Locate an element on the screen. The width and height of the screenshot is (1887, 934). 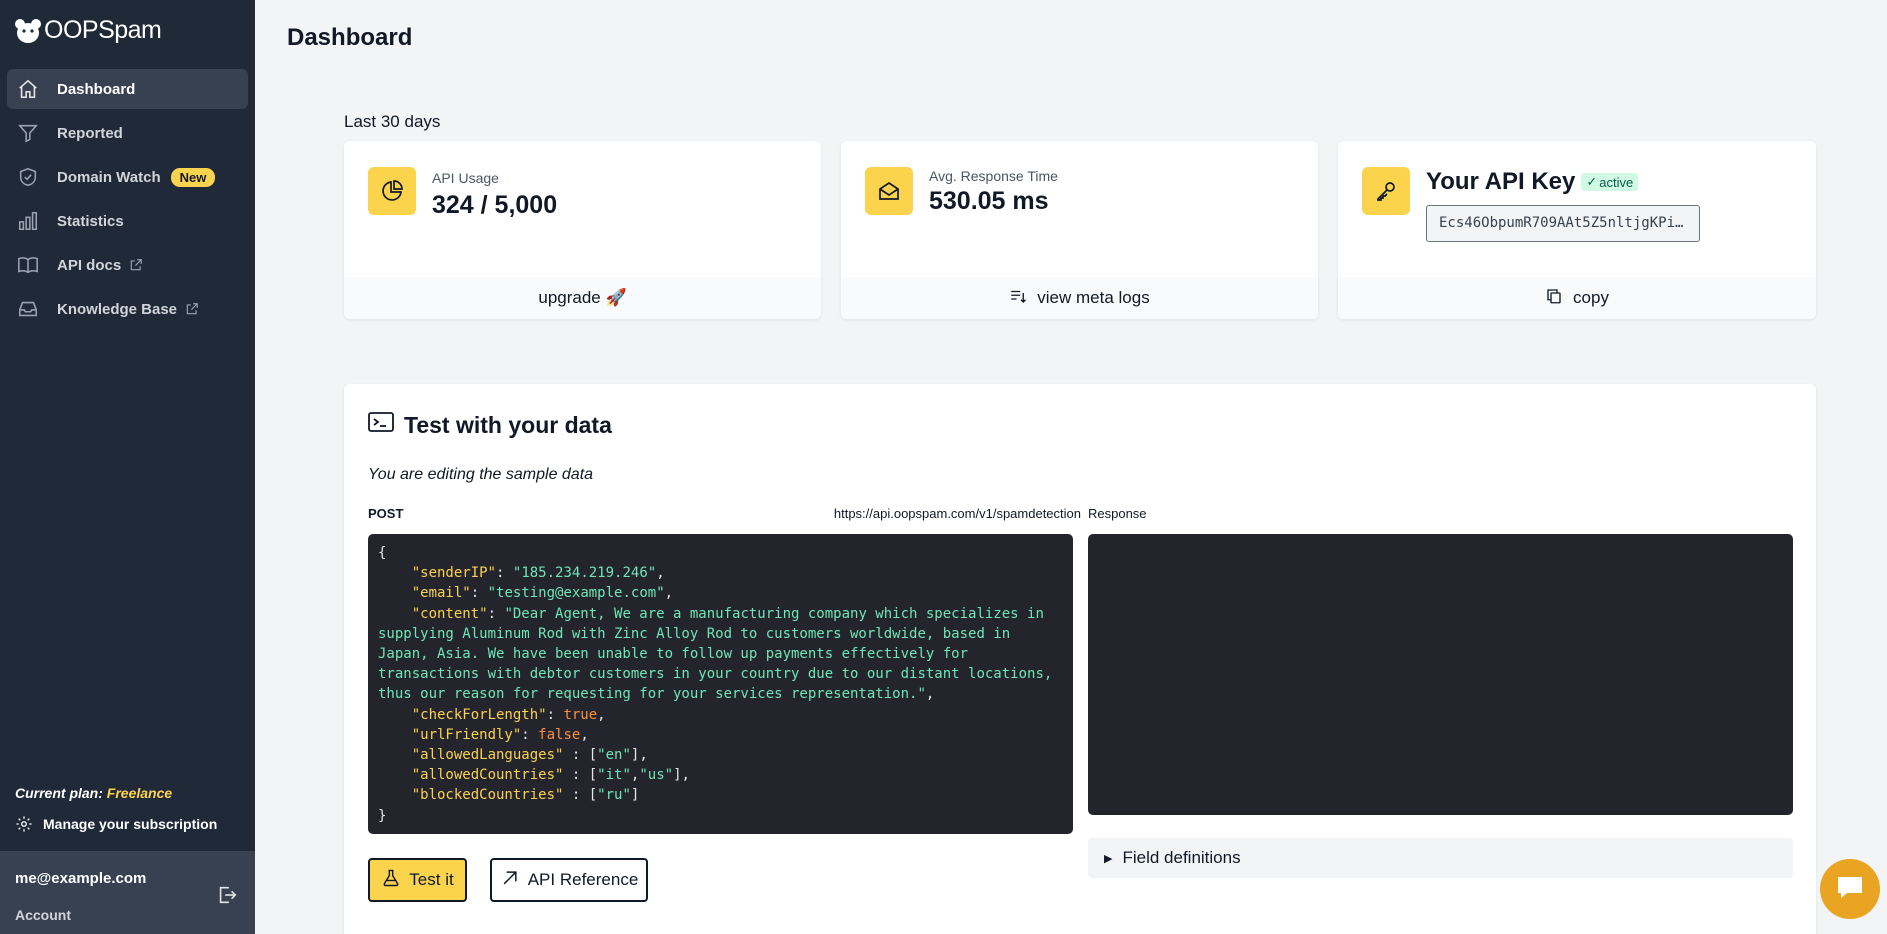
url-friendly-value: false is located at coordinates (559, 734).